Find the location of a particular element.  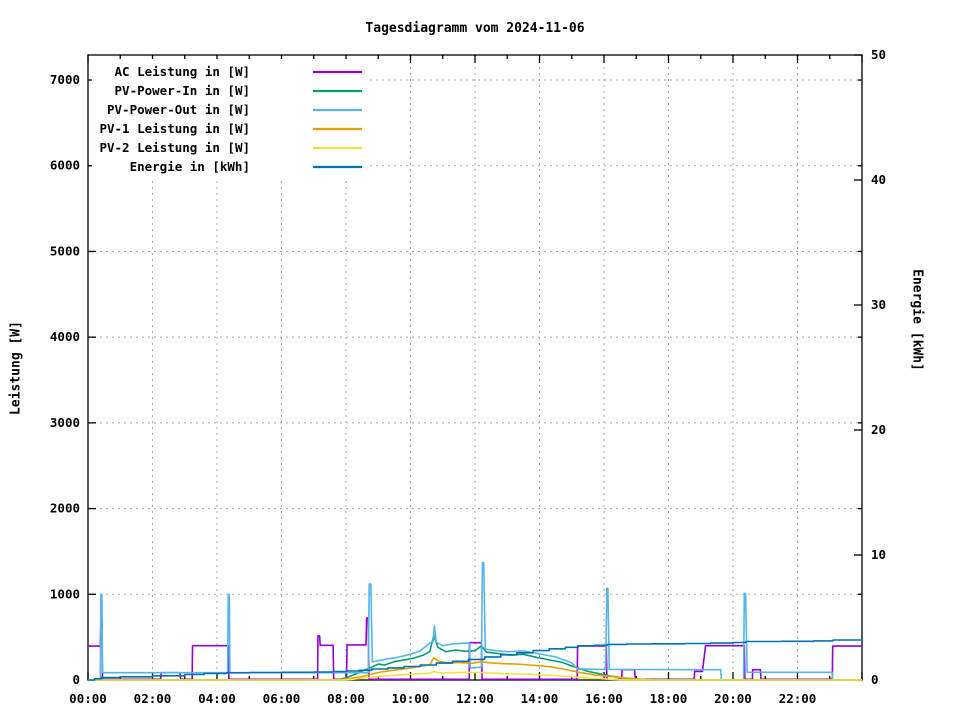

y-left-tick-label: 0 is located at coordinates (76, 679).